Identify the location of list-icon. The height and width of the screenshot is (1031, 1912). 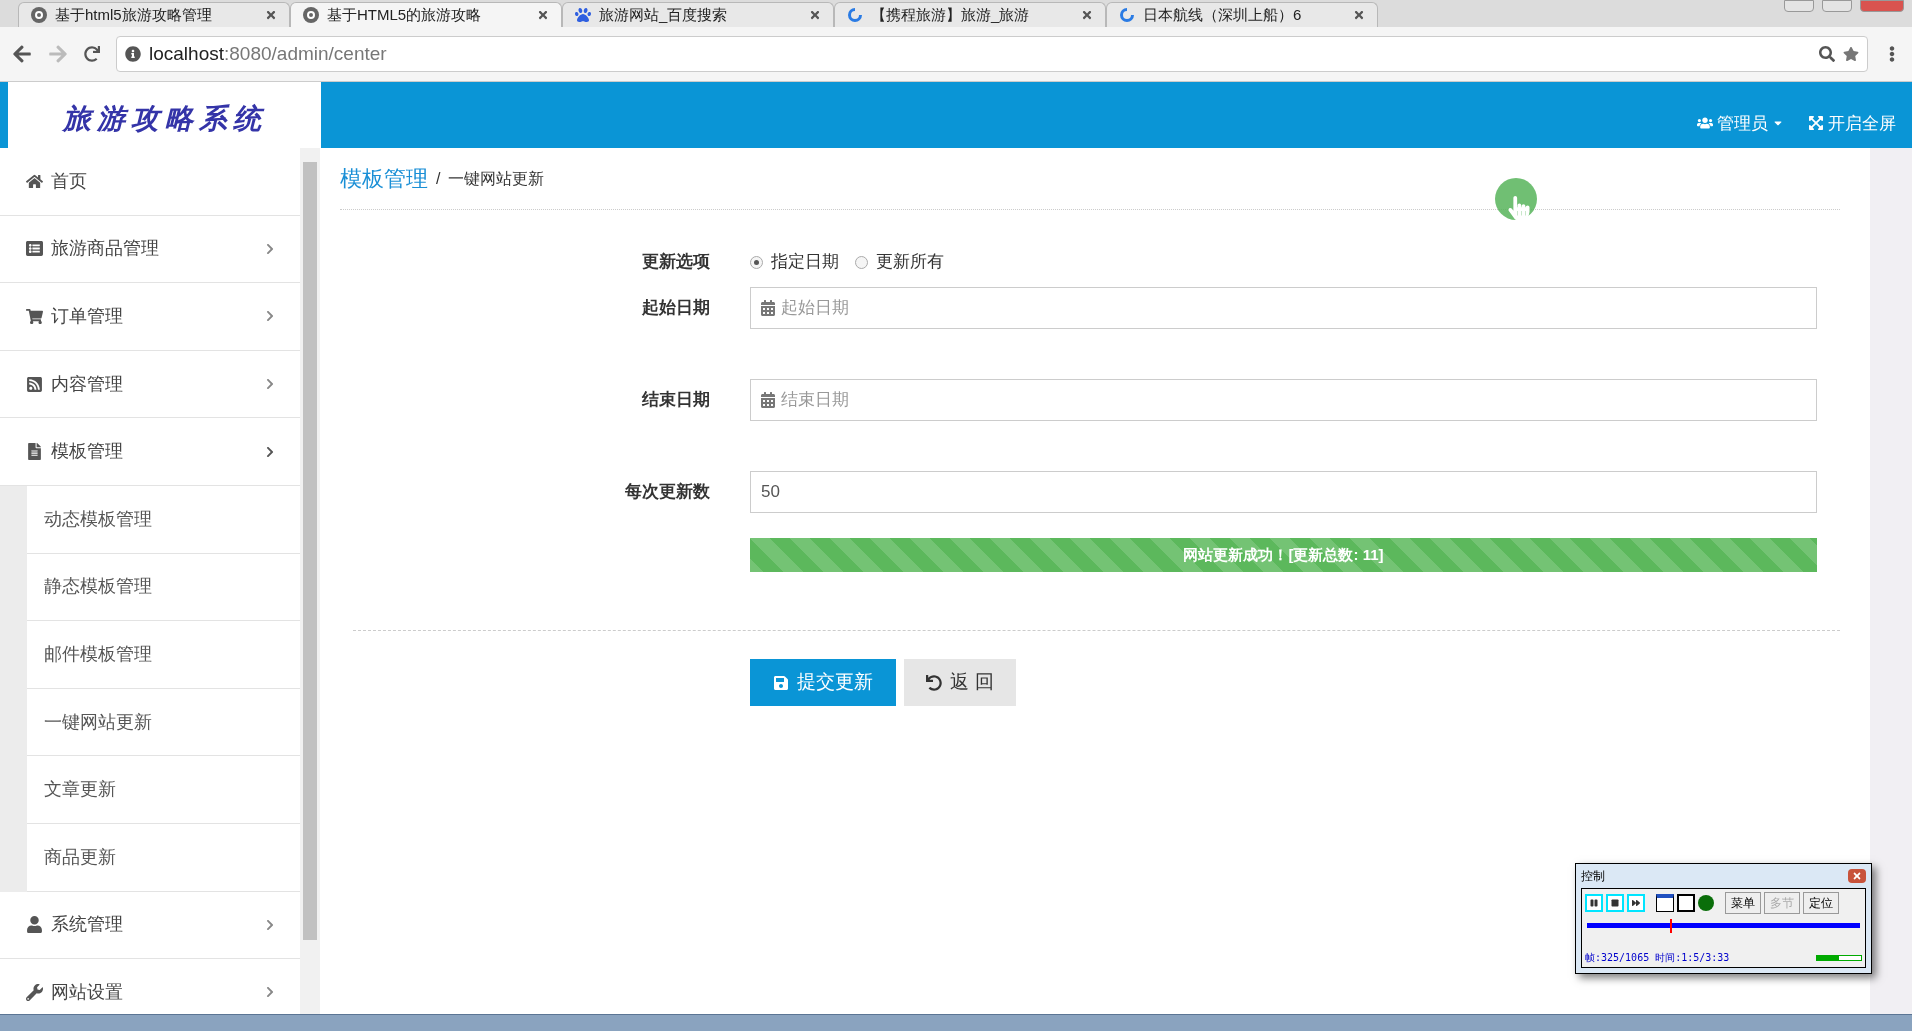
(34, 249).